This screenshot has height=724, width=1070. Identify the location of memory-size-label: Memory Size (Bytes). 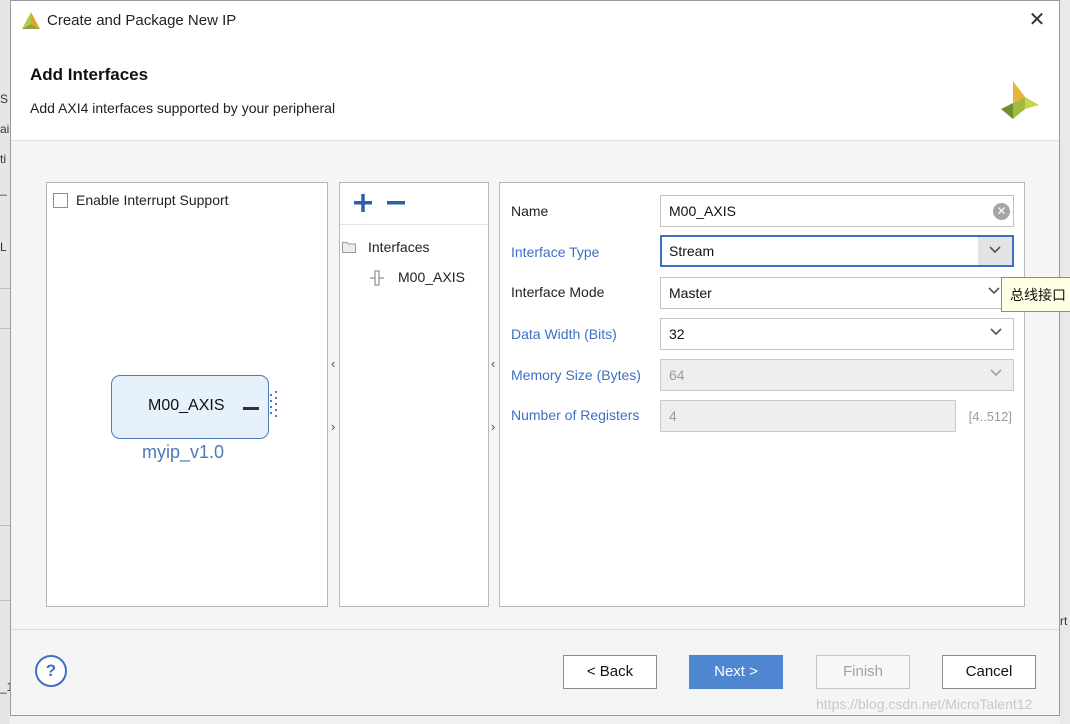
(576, 375).